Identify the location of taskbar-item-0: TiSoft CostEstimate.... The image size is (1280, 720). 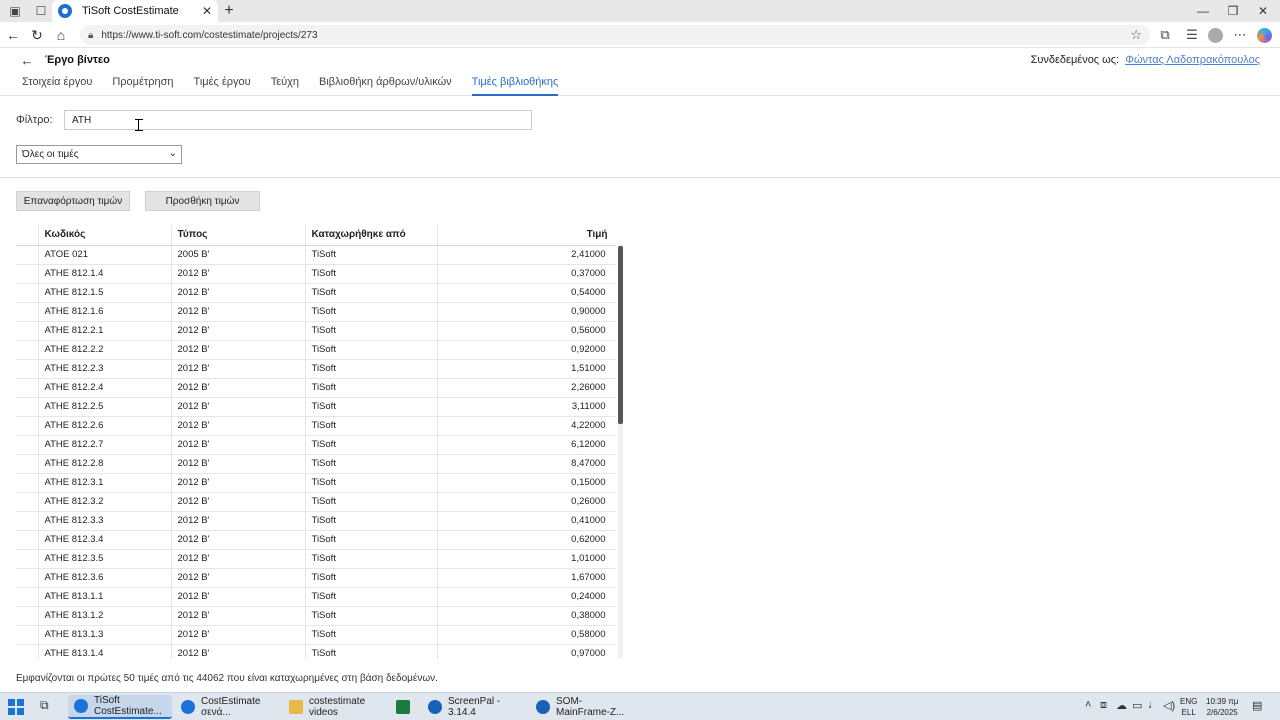
(120, 707).